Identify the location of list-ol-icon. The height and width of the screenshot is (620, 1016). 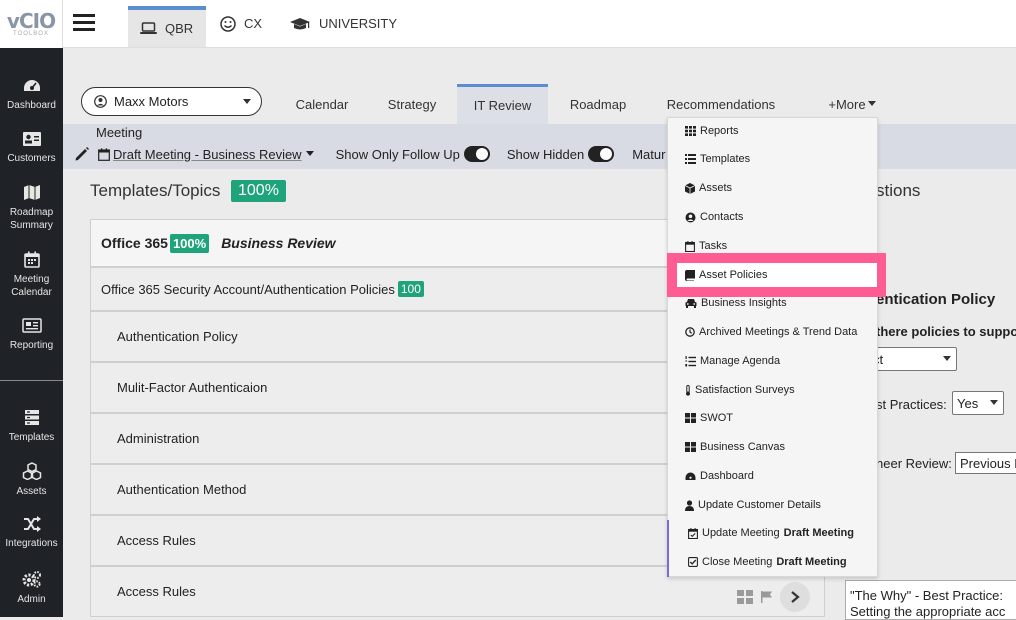
(690, 360).